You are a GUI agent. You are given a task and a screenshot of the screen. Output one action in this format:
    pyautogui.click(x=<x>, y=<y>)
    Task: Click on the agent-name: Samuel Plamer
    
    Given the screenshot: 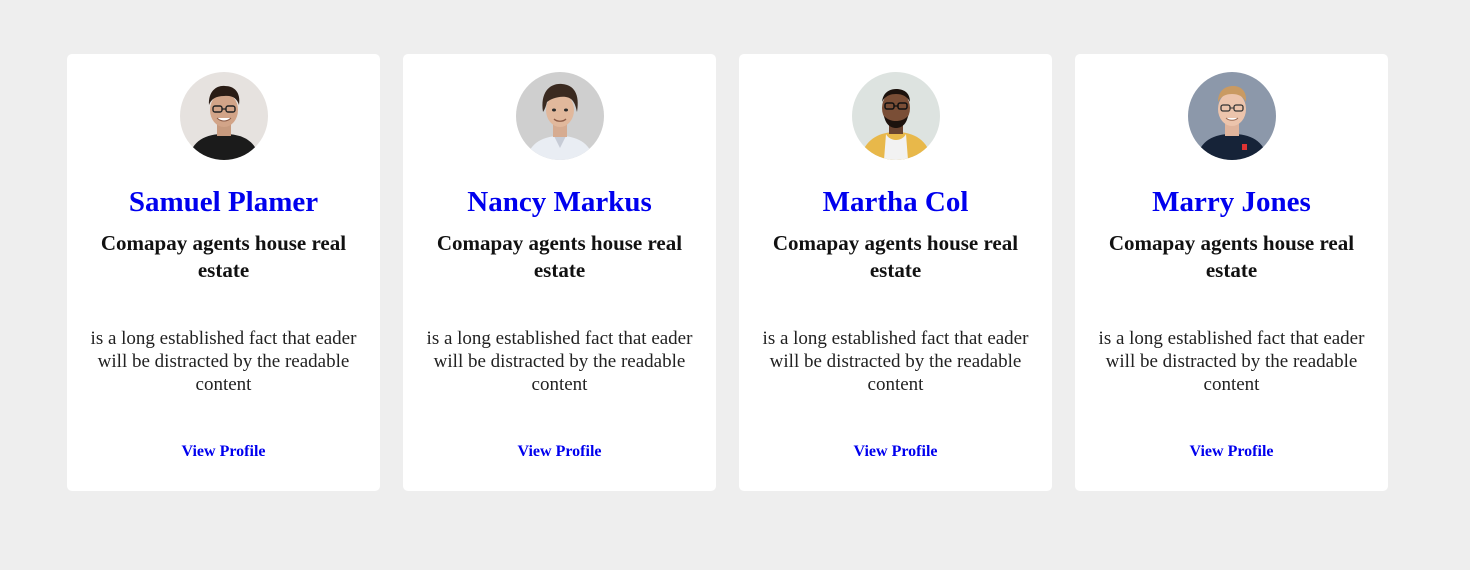 What is the action you would take?
    pyautogui.click(x=223, y=202)
    